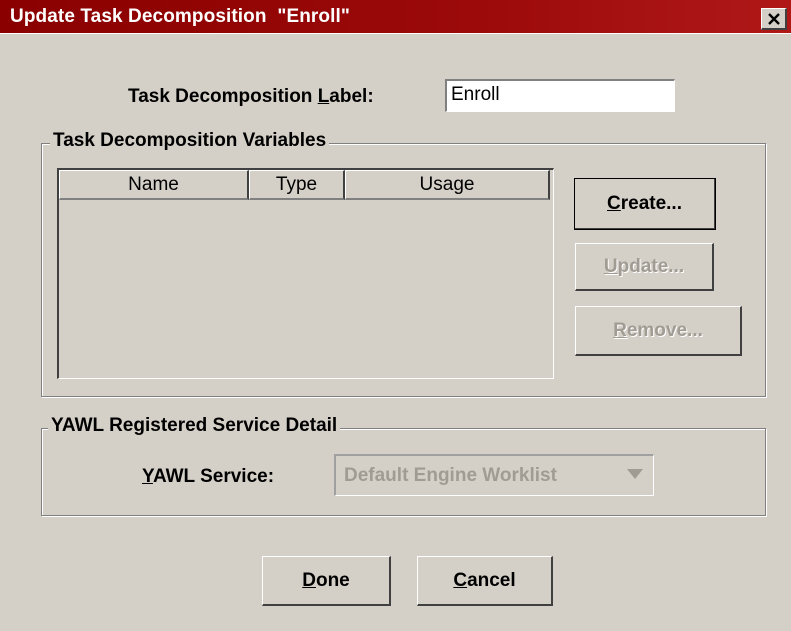  Describe the element at coordinates (223, 96) in the screenshot. I see `label-caption-prefix: Task Decomposition` at that location.